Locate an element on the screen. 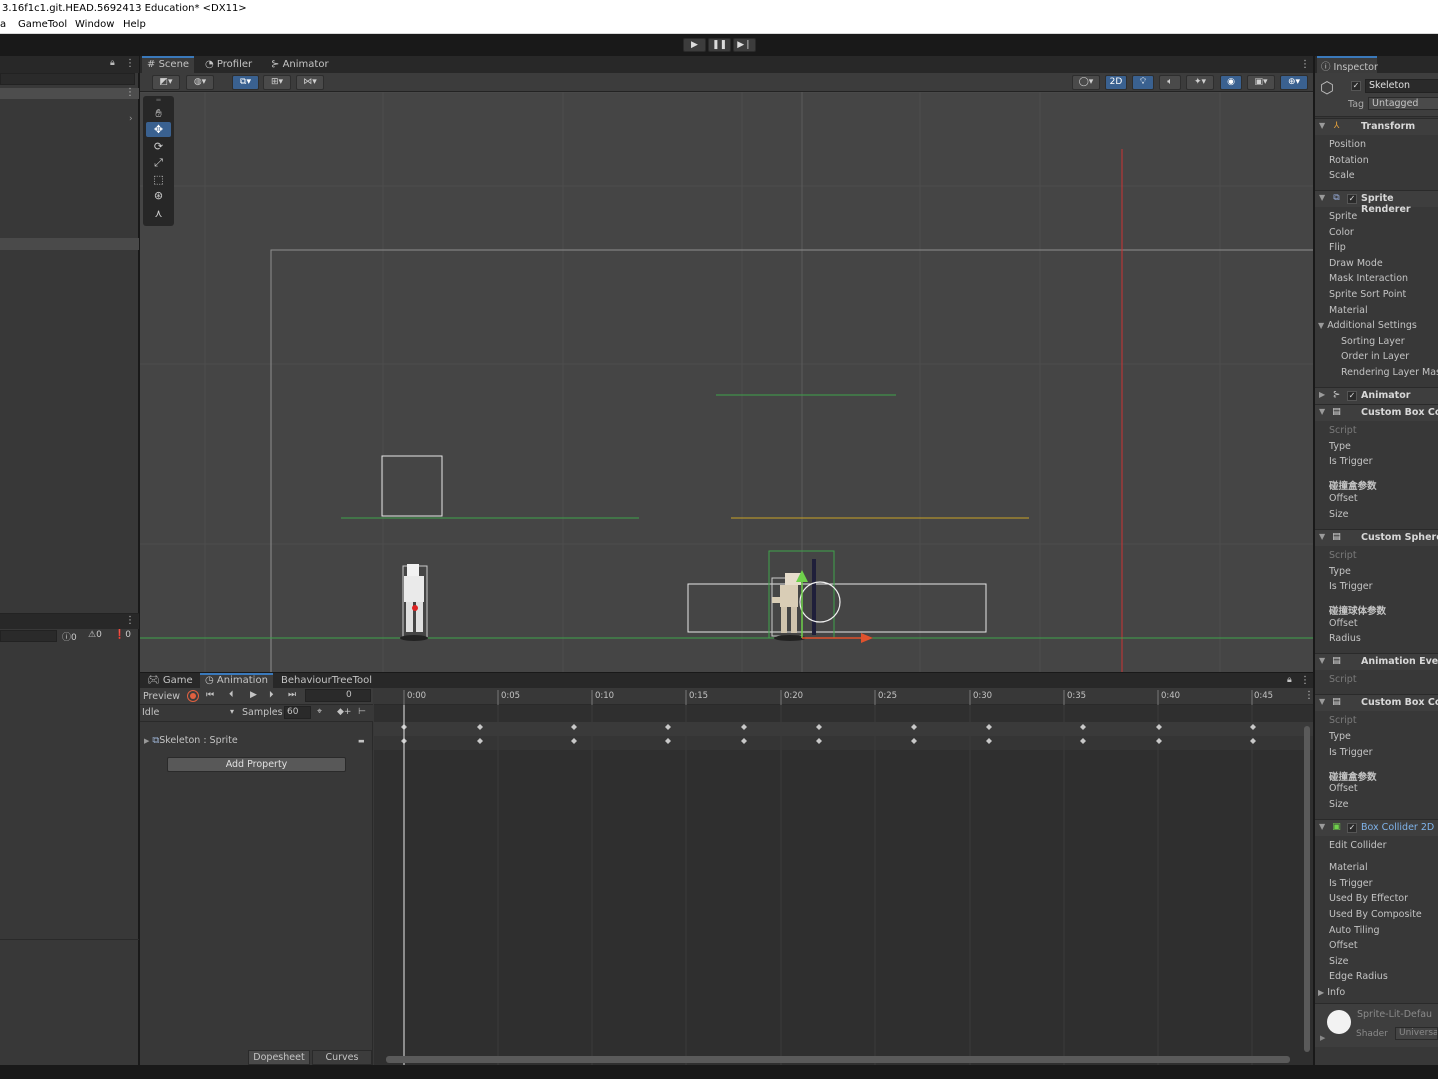 This screenshot has width=1438, height=1079. hierarchy-selected-row is located at coordinates (69, 244).